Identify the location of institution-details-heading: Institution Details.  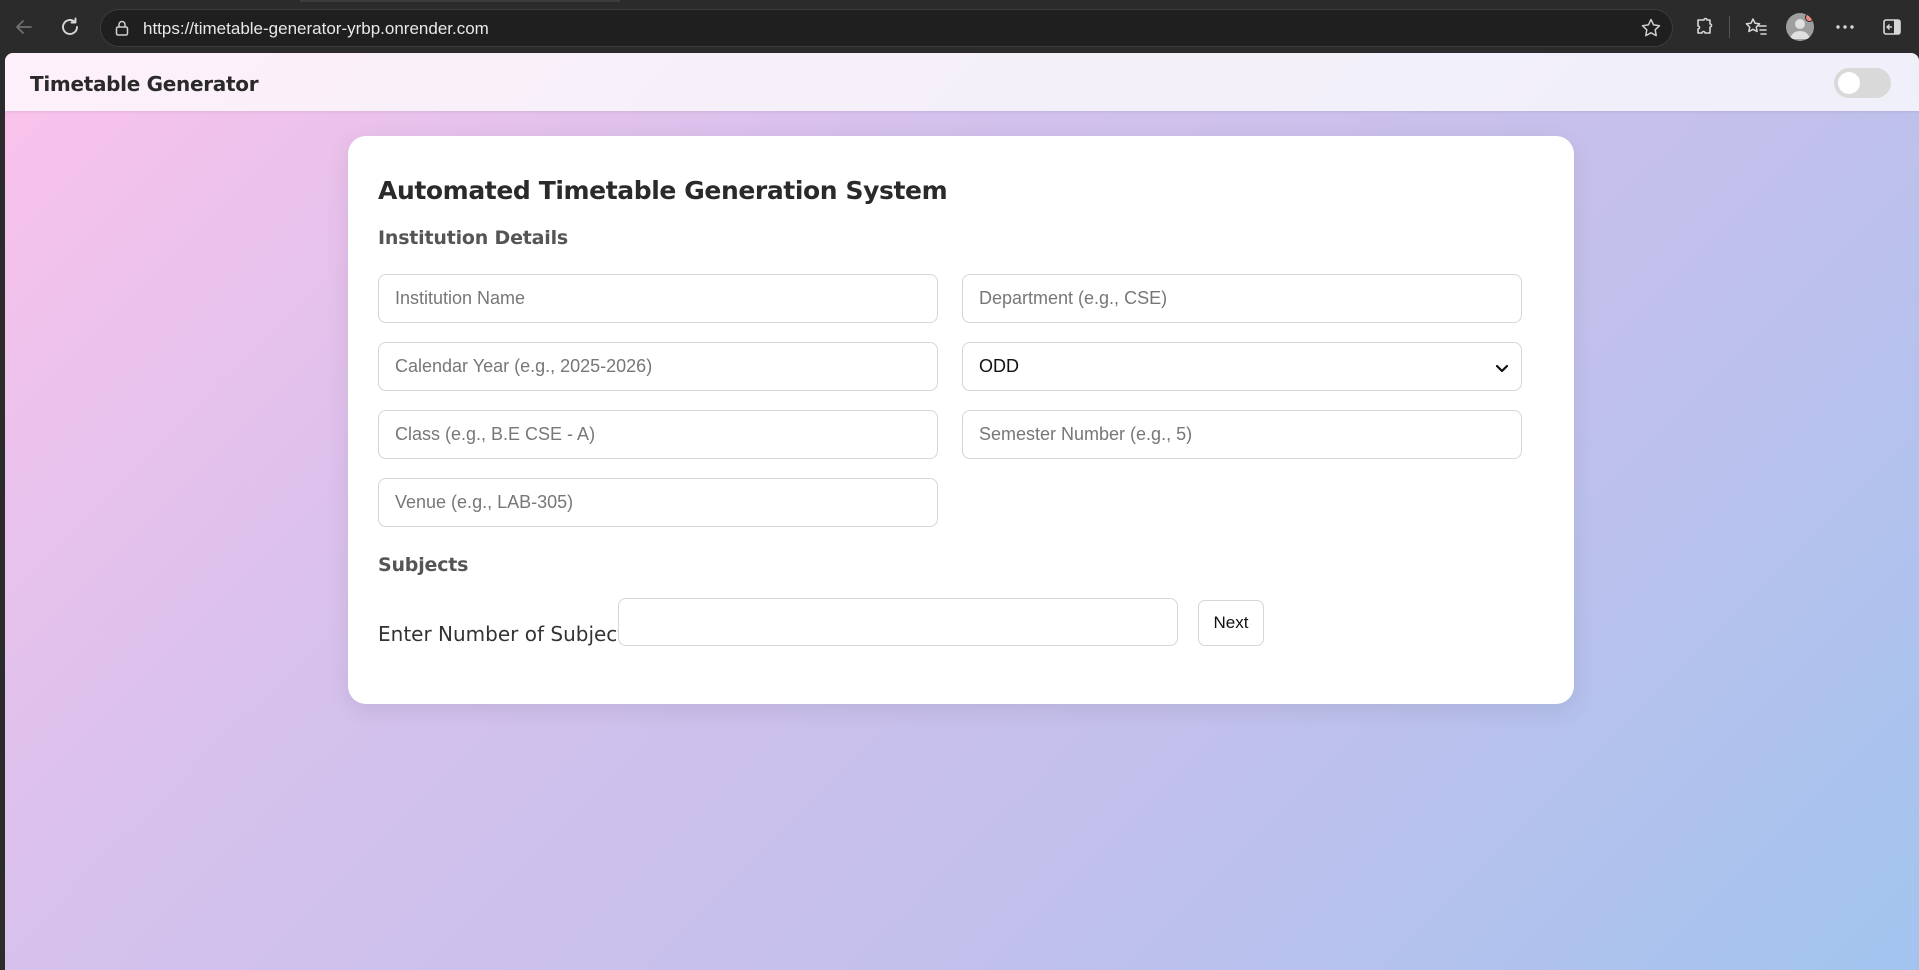
(473, 238).